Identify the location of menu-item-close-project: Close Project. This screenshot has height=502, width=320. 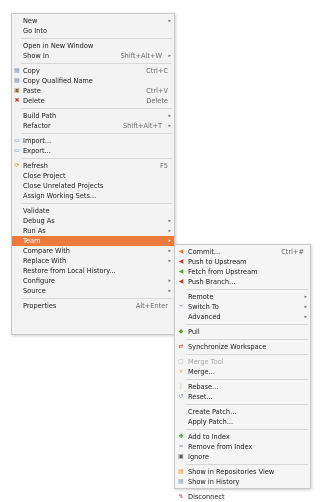
(93, 176).